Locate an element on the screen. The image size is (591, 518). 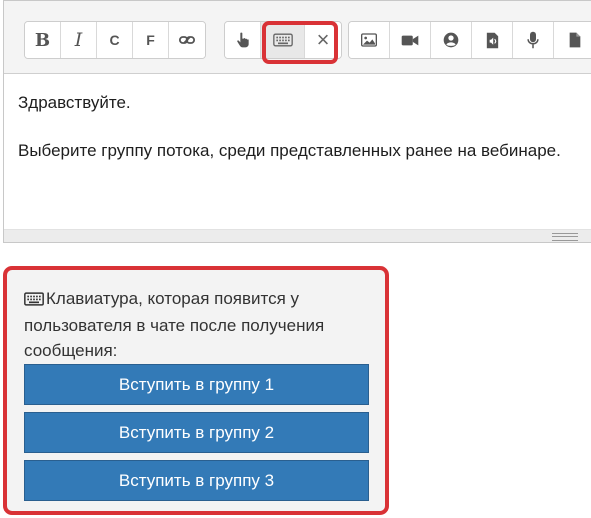
resize-handle-icon is located at coordinates (565, 237).